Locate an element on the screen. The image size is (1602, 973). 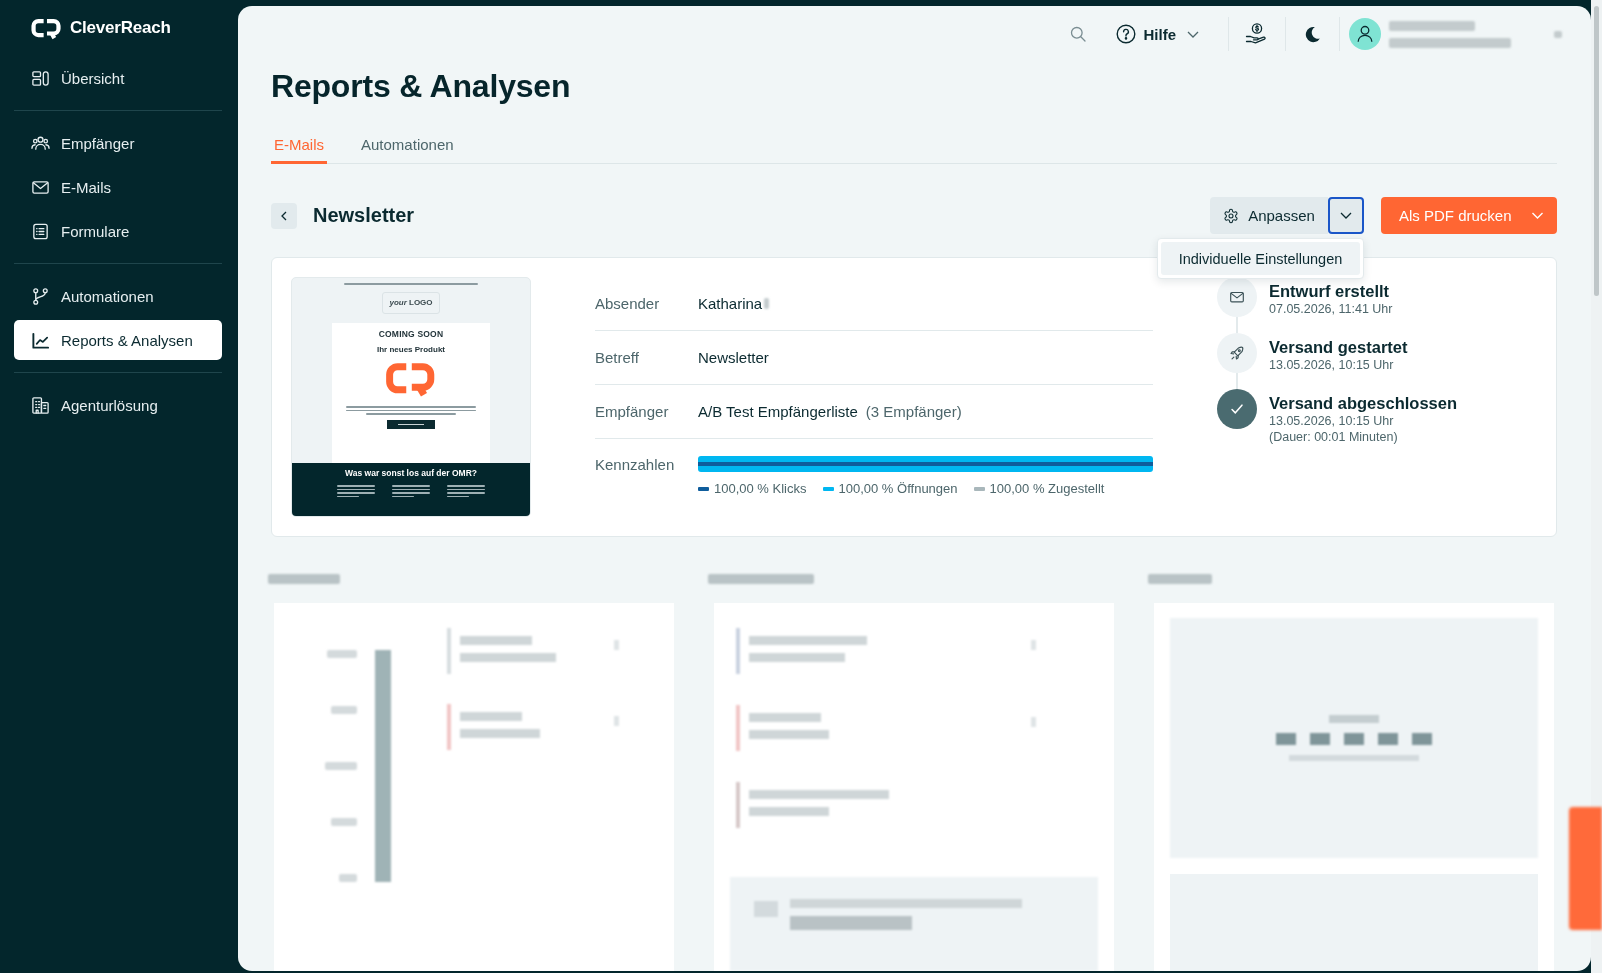
dropdown-toggle is located at coordinates (1346, 215).